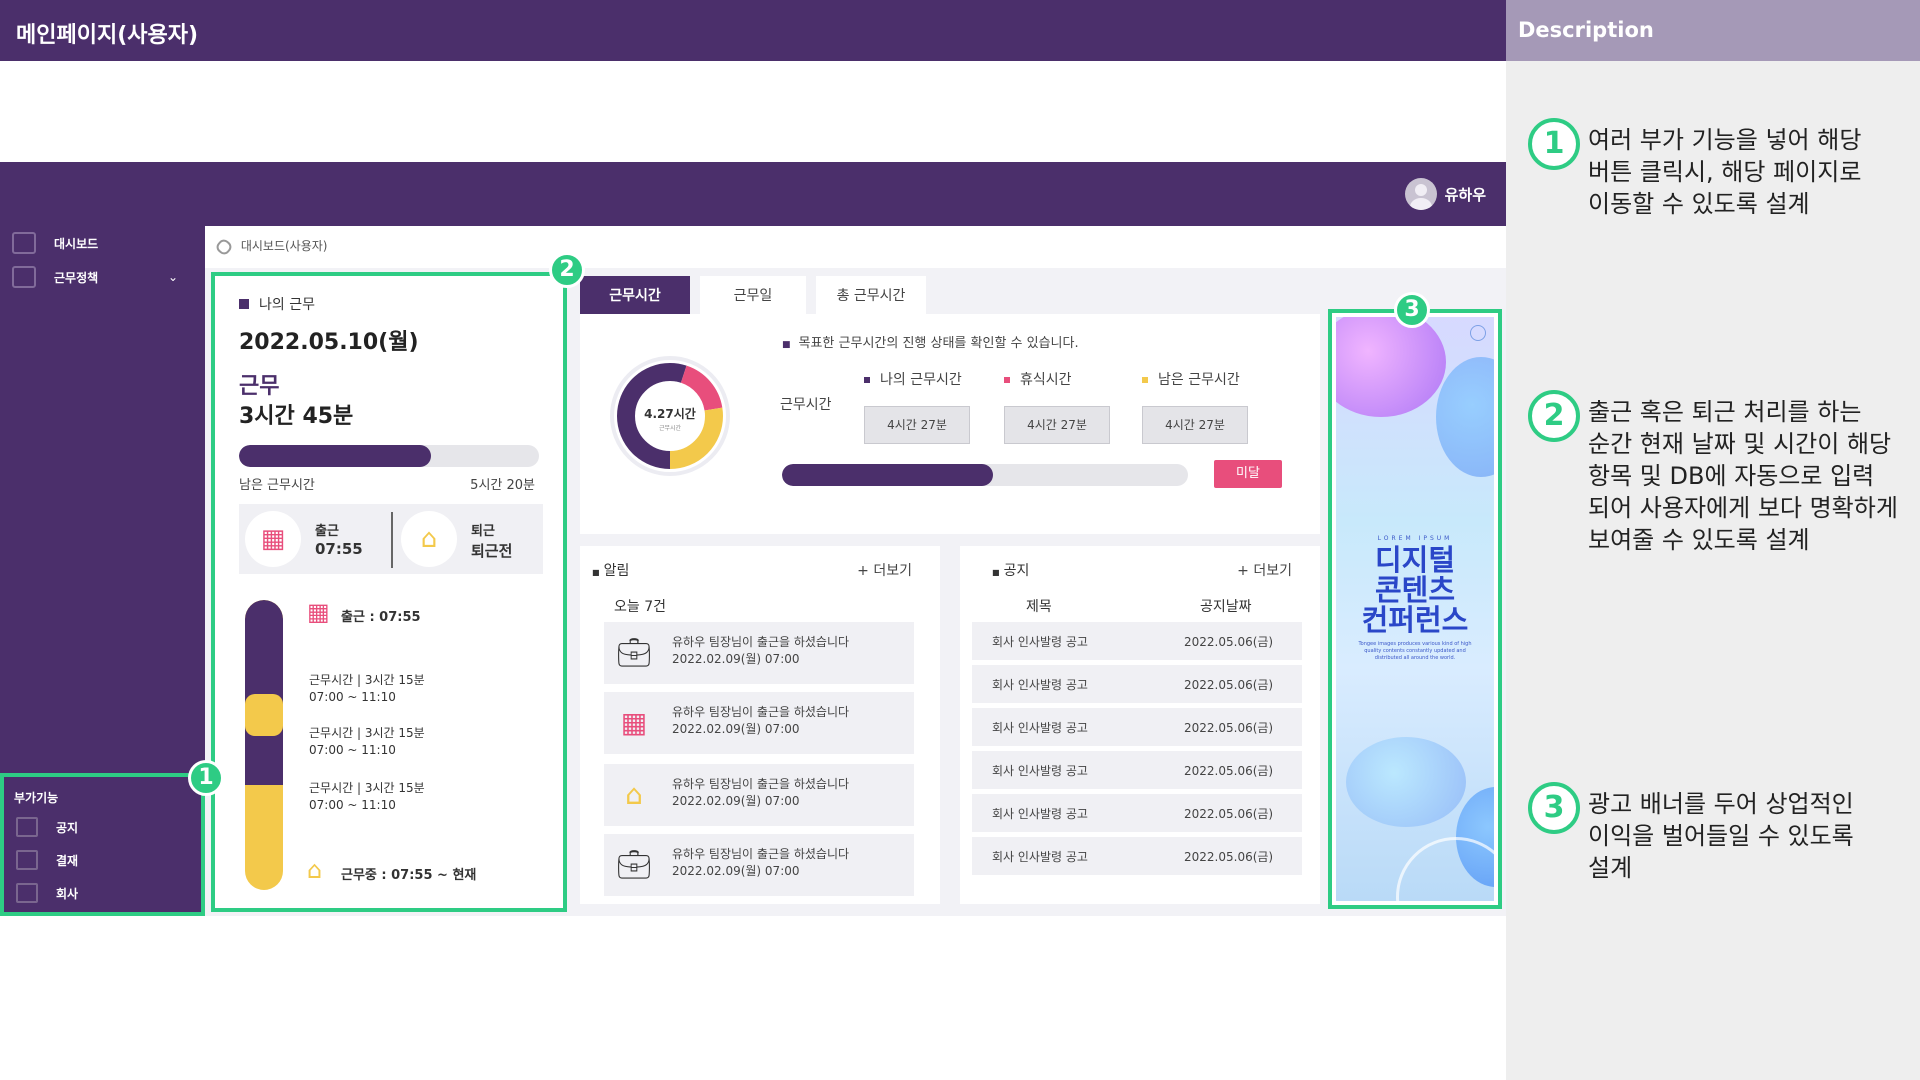 Image resolution: width=1920 pixels, height=1080 pixels. Describe the element at coordinates (24, 243) in the screenshot. I see `clip-icon` at that location.